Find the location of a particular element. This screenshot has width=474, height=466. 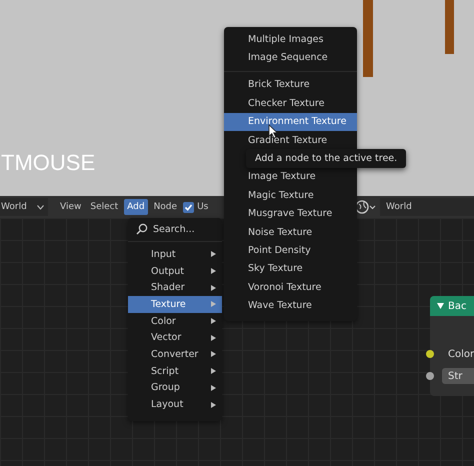

menu-item: Checker Texture is located at coordinates (290, 103).